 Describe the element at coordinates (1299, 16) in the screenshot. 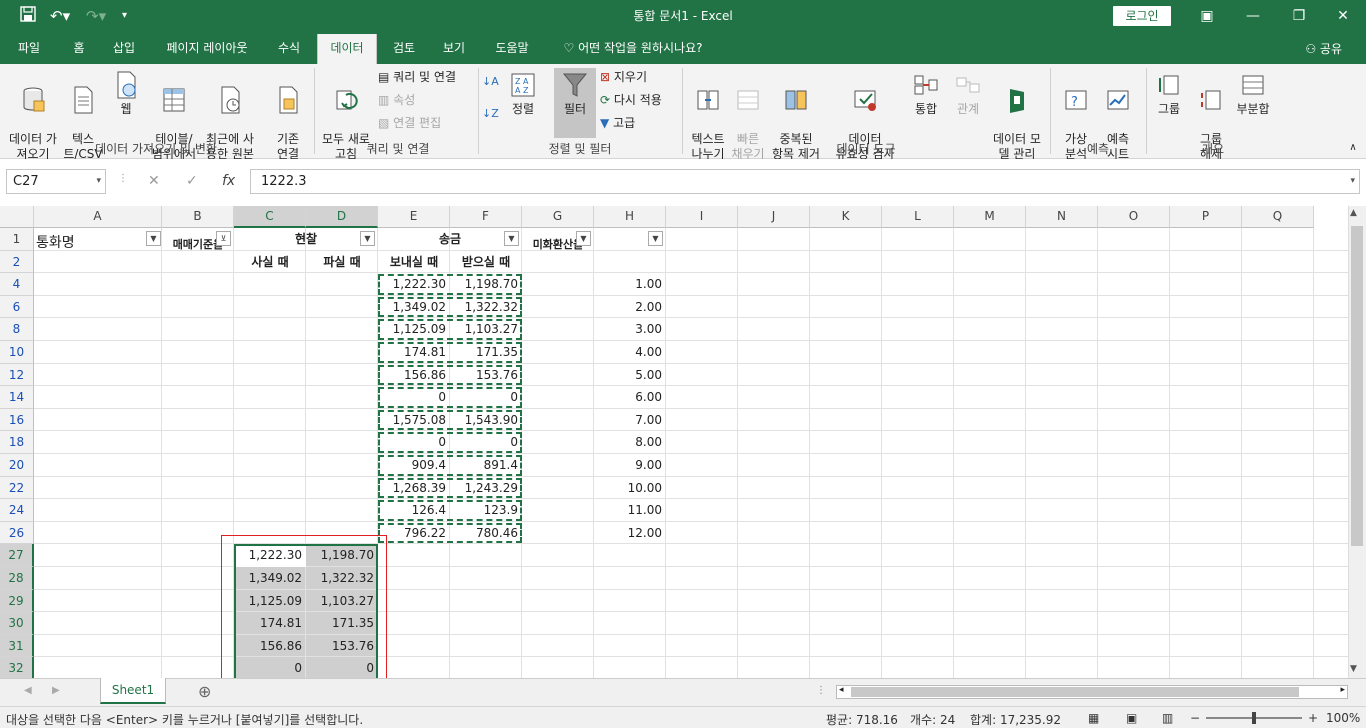

I see `restore-icon: ❐` at that location.